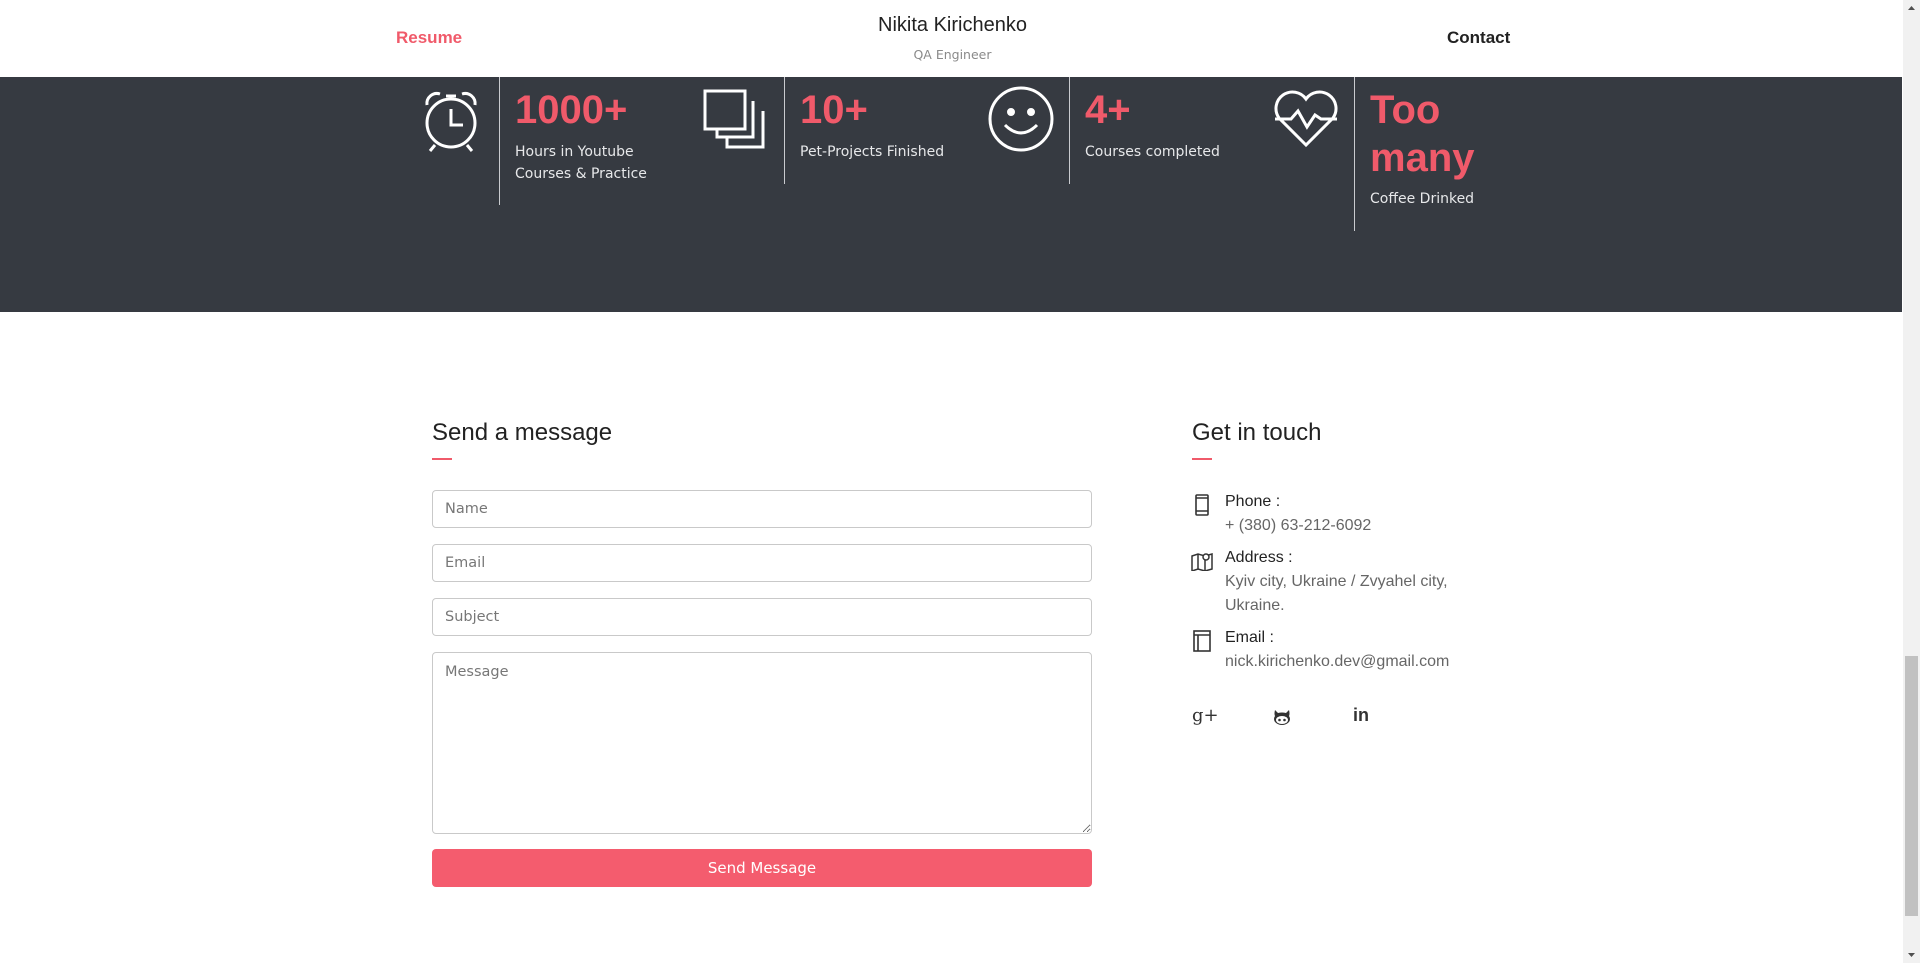  I want to click on google-plus-icon: g+, so click(1205, 715).